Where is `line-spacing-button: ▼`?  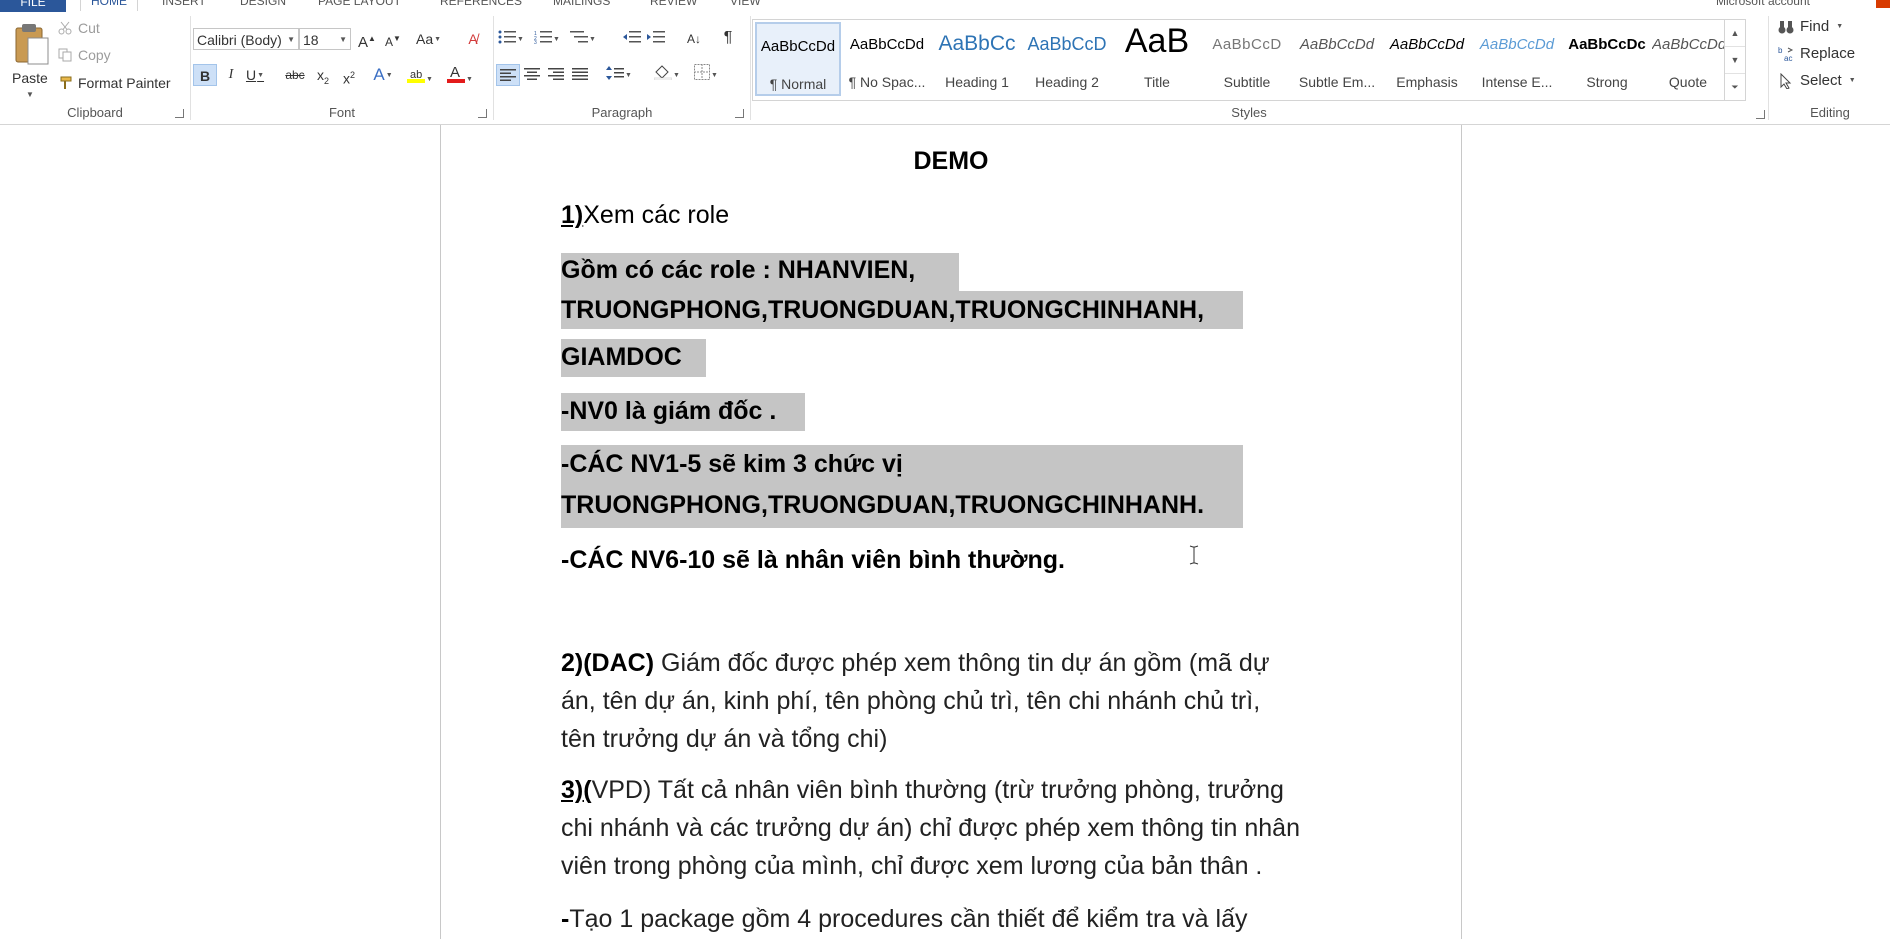 line-spacing-button: ▼ is located at coordinates (619, 75).